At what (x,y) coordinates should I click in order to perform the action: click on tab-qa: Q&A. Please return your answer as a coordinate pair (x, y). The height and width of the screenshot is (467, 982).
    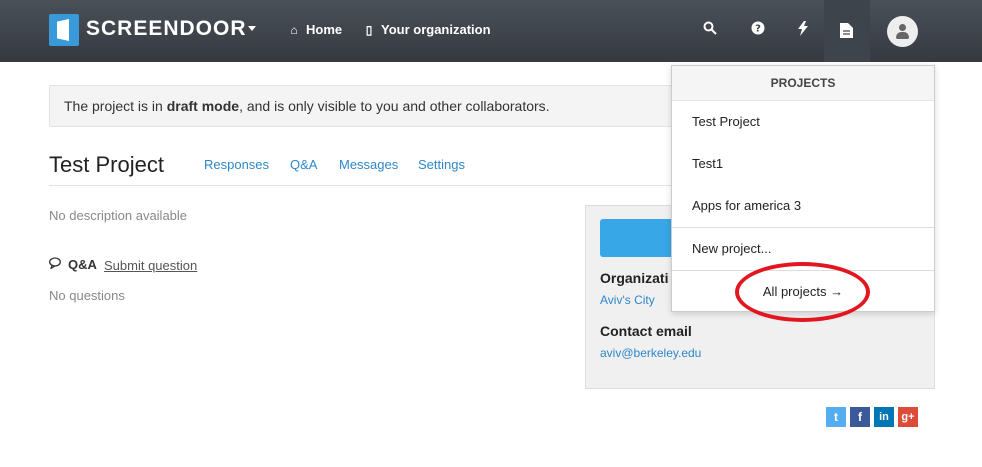
    Looking at the image, I should click on (303, 164).